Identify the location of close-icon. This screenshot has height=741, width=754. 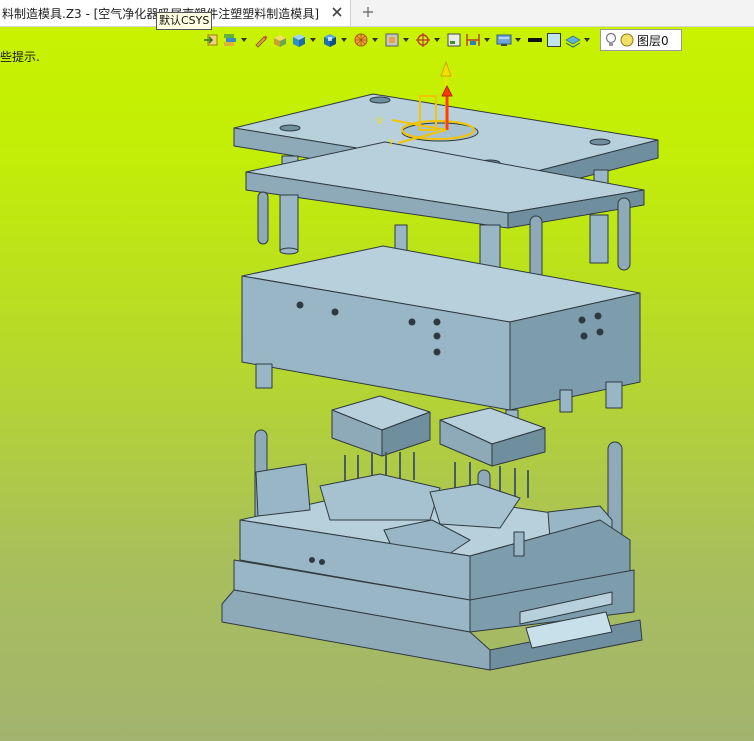
(337, 12).